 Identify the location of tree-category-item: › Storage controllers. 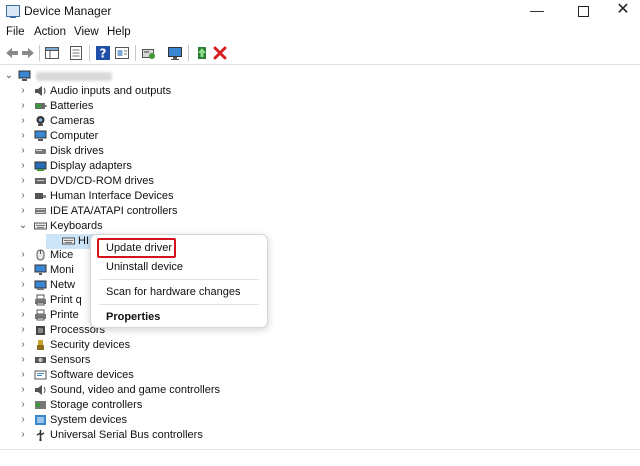
(320, 405).